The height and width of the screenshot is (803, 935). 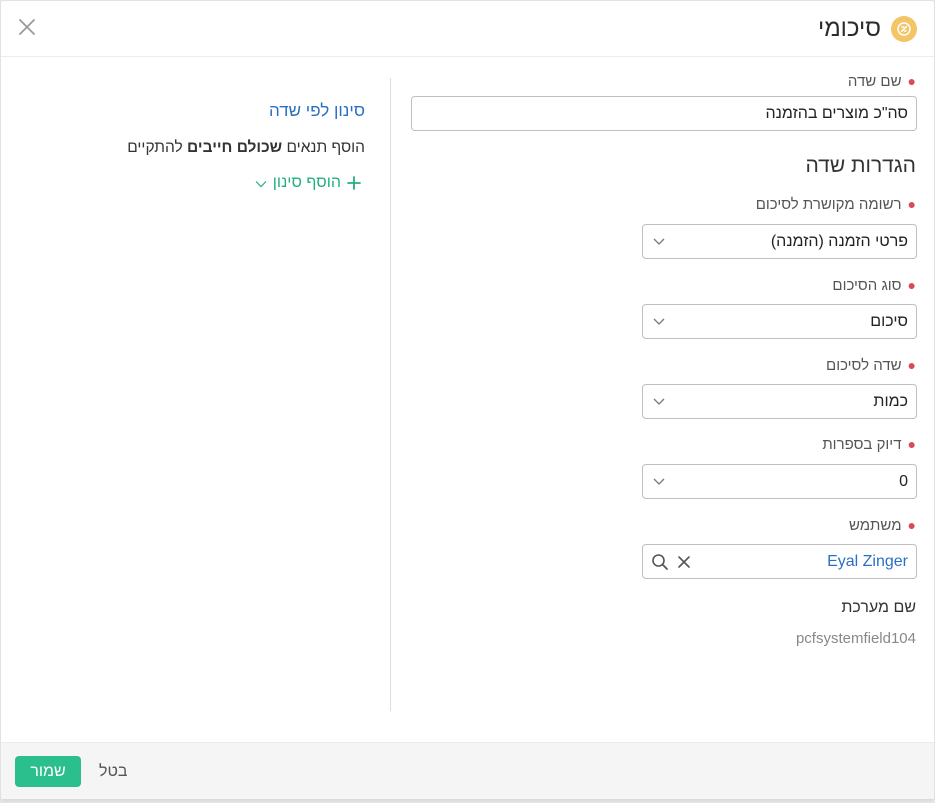 I want to click on summary-type-select: סיכום, so click(x=779, y=321).